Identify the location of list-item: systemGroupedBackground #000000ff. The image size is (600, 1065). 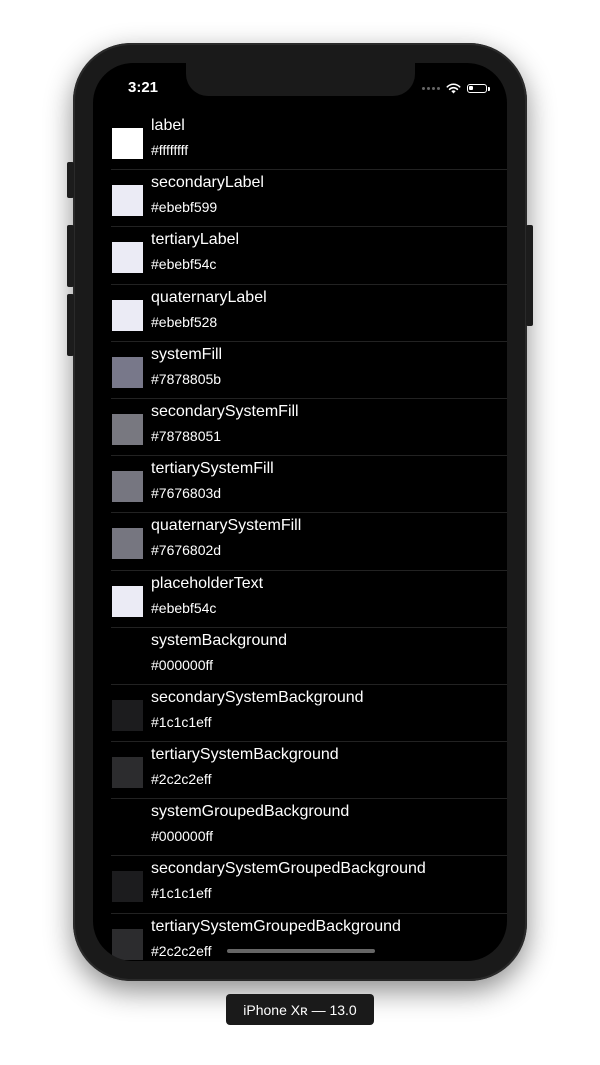
(300, 828).